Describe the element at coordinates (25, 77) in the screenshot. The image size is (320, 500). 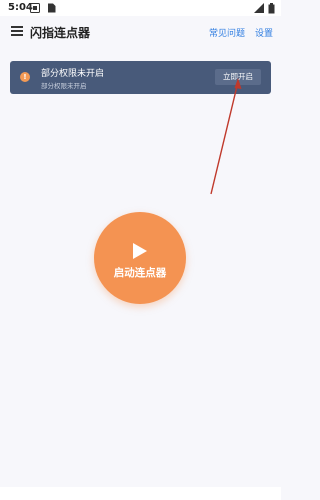
I see `warning-icon: !` at that location.